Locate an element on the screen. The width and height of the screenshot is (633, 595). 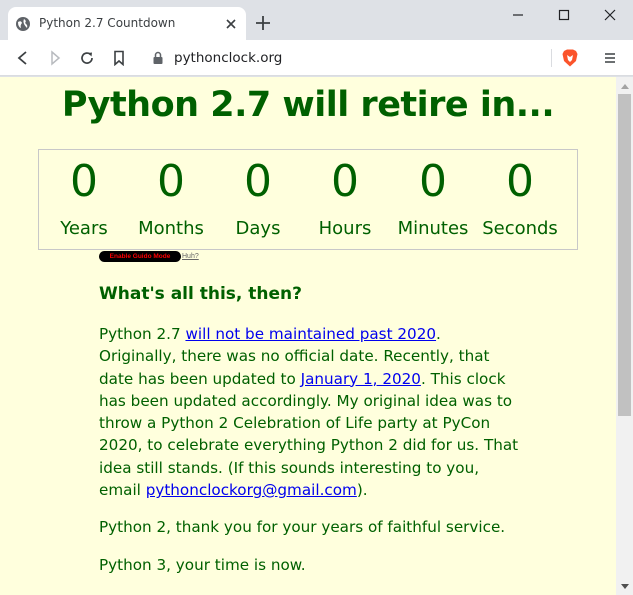
window-close-button is located at coordinates (610, 15).